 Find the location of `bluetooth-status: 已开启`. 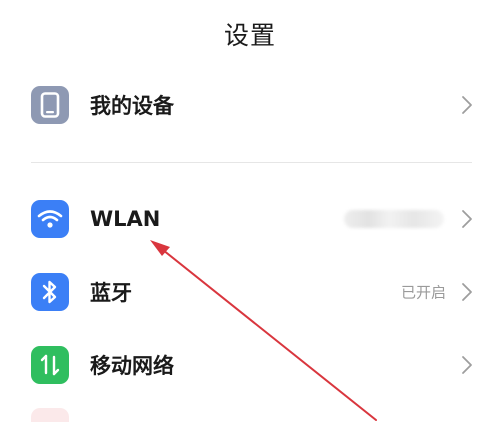

bluetooth-status: 已开启 is located at coordinates (423, 292).